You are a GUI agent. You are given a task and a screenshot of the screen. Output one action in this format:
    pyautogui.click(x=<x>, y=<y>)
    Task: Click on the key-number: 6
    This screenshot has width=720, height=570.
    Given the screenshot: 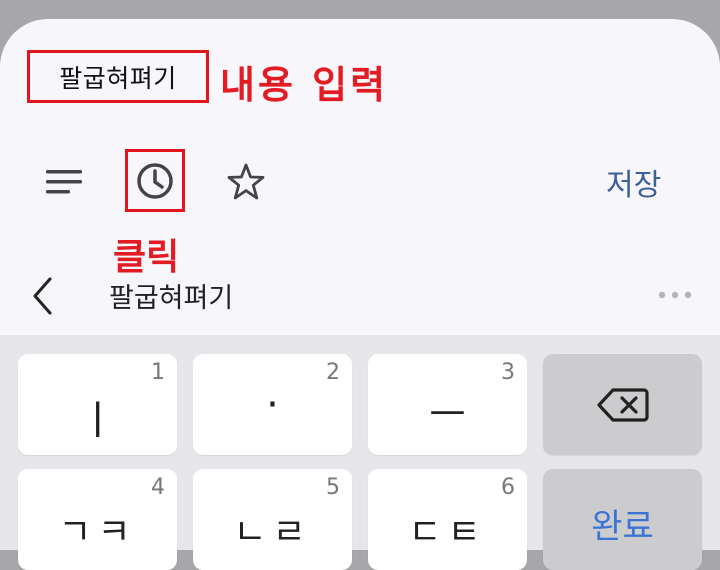 What is the action you would take?
    pyautogui.click(x=508, y=487)
    